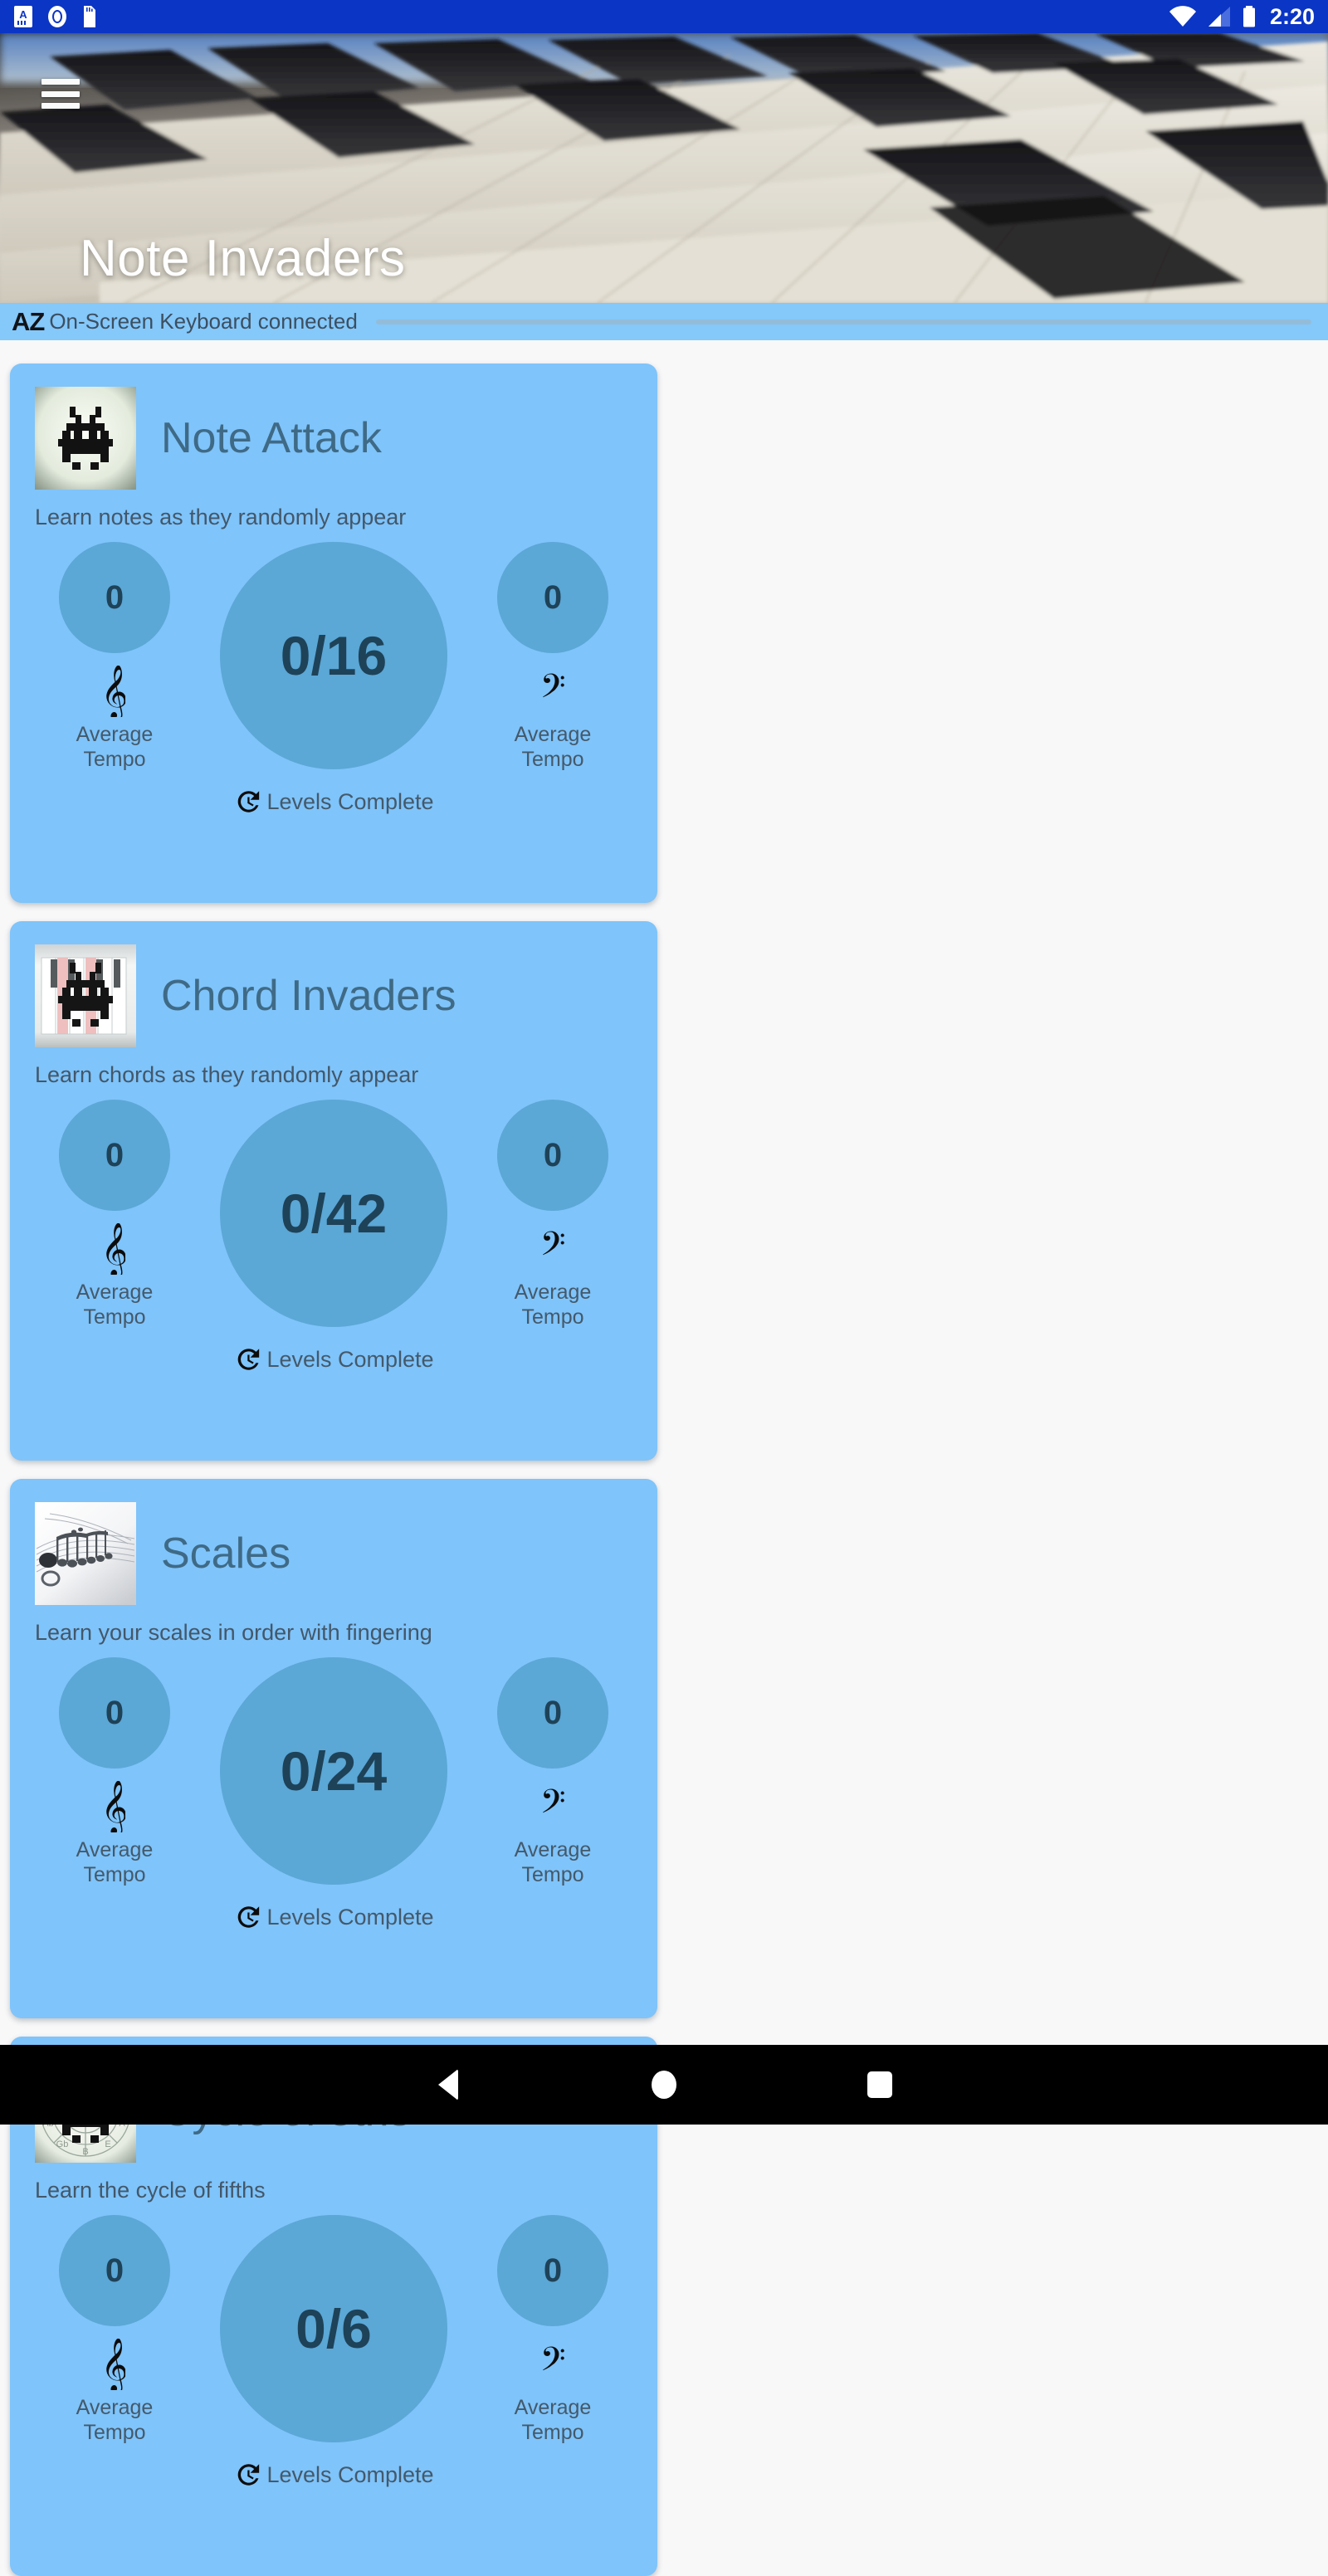 The height and width of the screenshot is (2576, 1328). I want to click on treble-tempo-value: 0, so click(114, 597).